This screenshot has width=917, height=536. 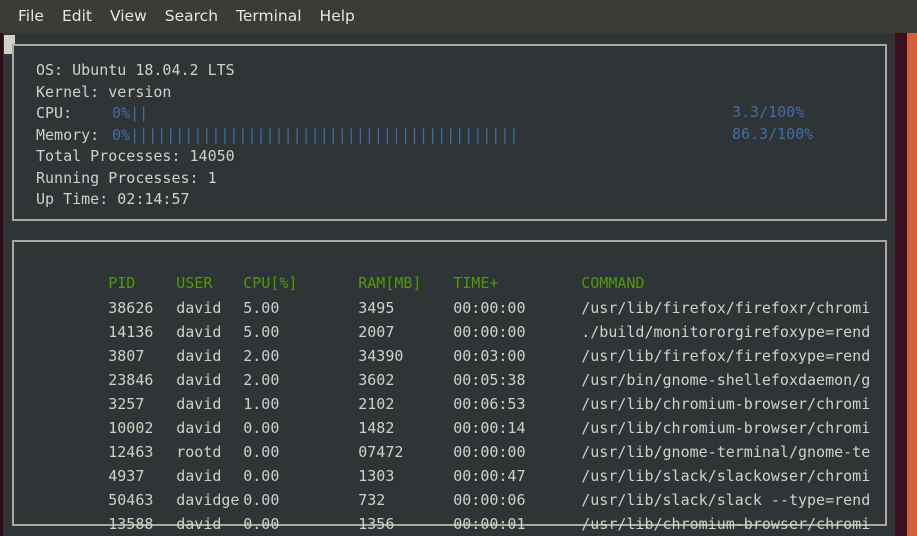 What do you see at coordinates (153, 199) in the screenshot?
I see `uptime-value: 02:14:57` at bounding box center [153, 199].